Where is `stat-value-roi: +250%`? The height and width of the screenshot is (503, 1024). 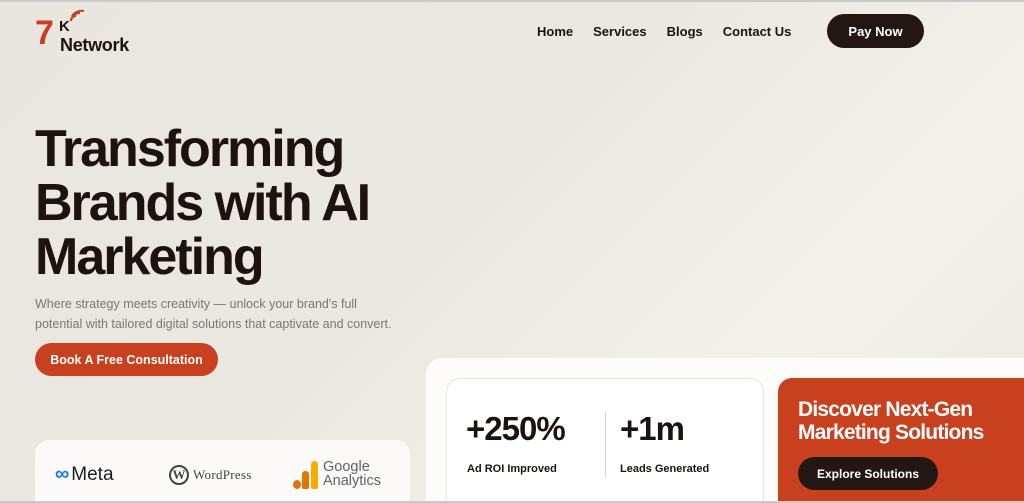 stat-value-roi: +250% is located at coordinates (516, 428).